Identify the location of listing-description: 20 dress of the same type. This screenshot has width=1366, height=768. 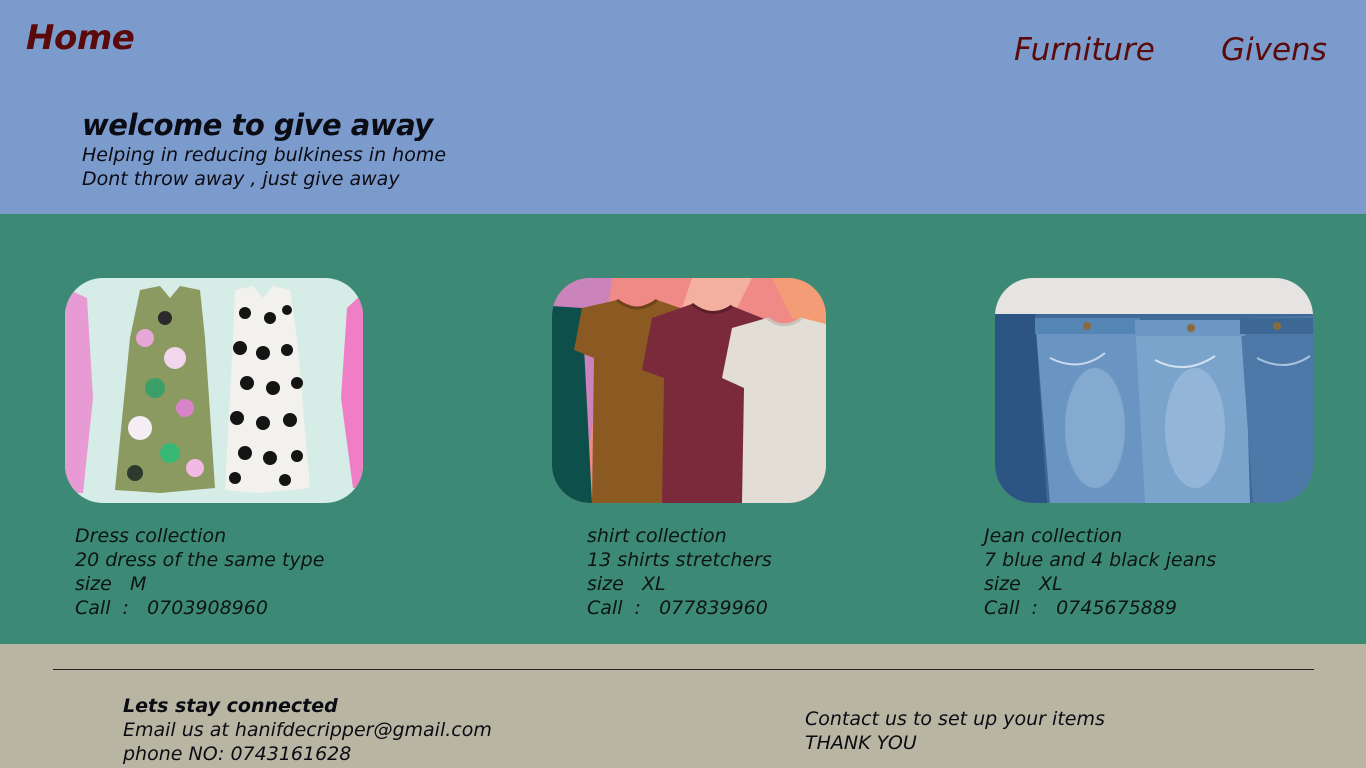
(200, 560).